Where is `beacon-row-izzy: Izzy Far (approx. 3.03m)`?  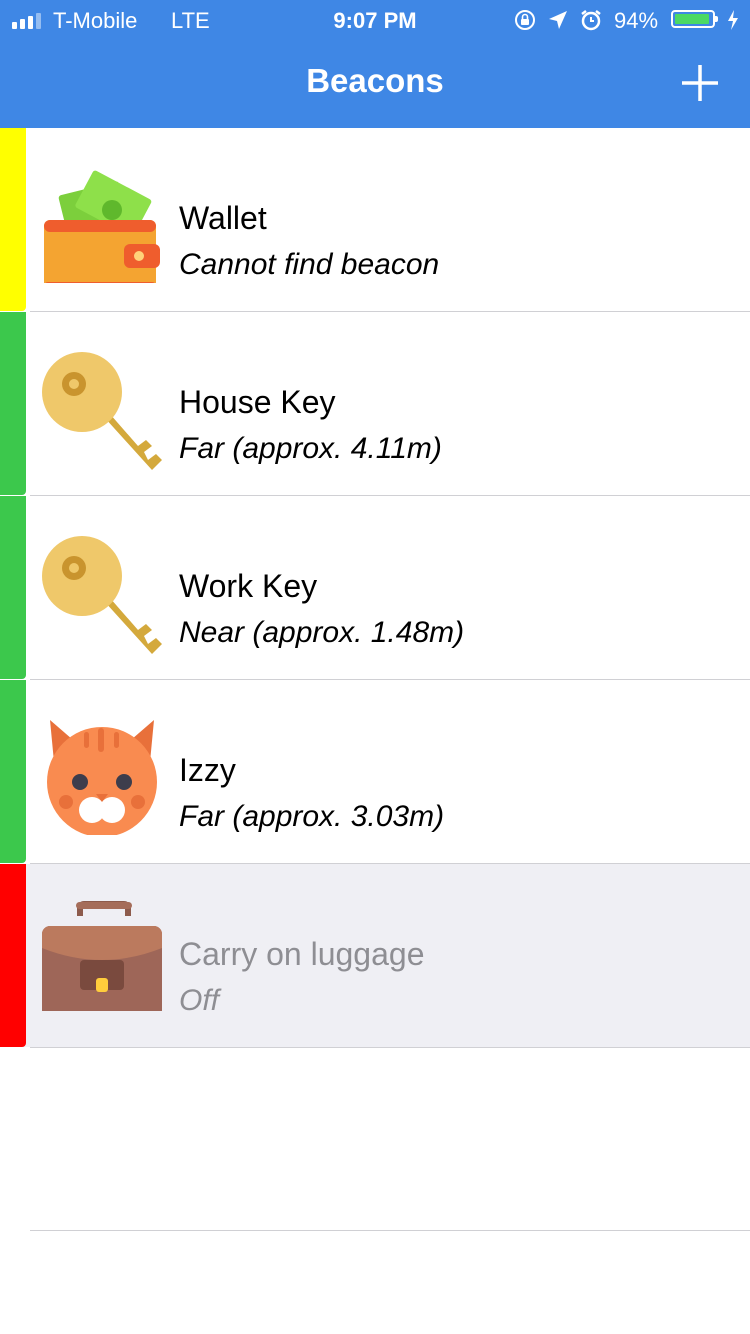
beacon-row-izzy: Izzy Far (approx. 3.03m) is located at coordinates (375, 771).